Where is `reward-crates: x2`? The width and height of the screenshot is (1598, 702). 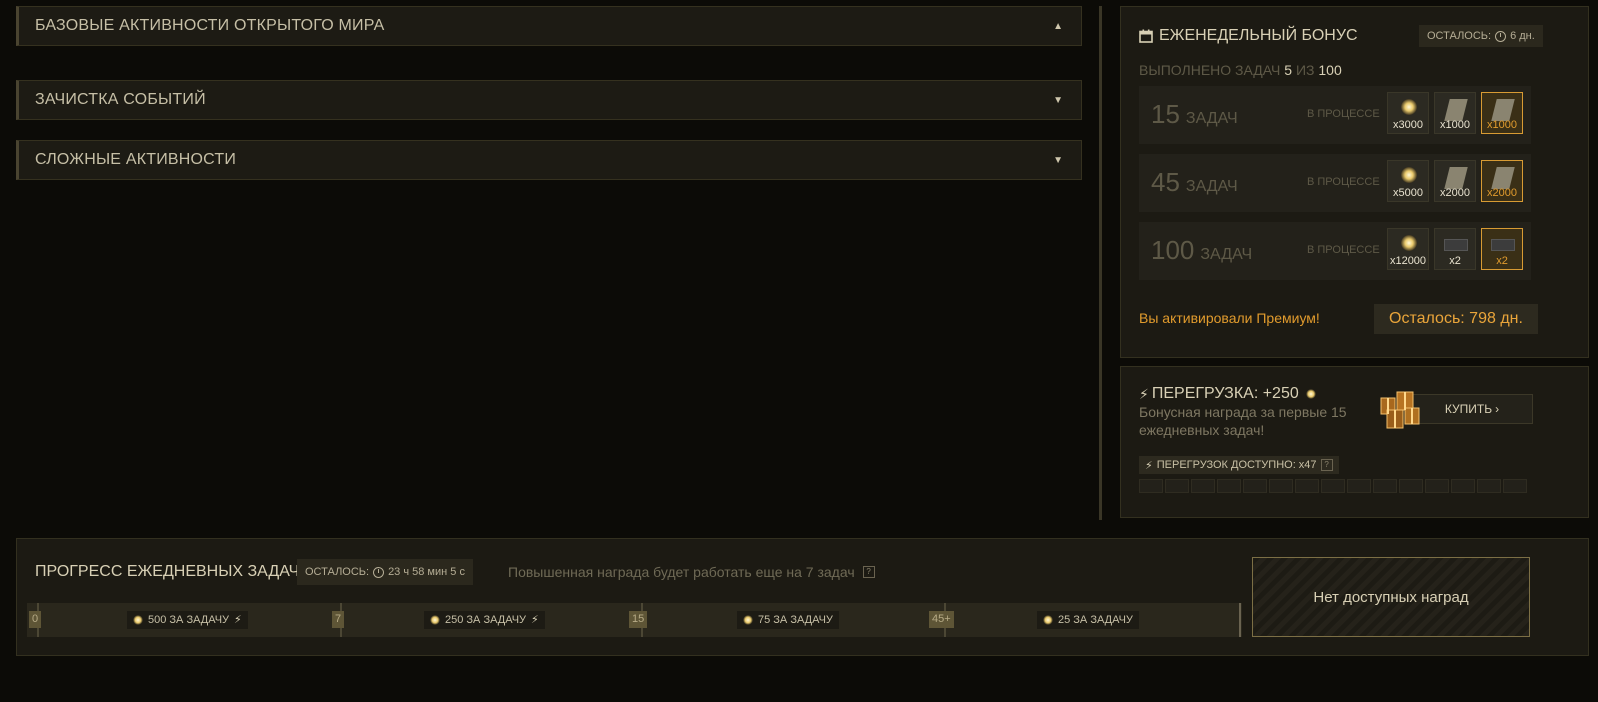 reward-crates: x2 is located at coordinates (1455, 249).